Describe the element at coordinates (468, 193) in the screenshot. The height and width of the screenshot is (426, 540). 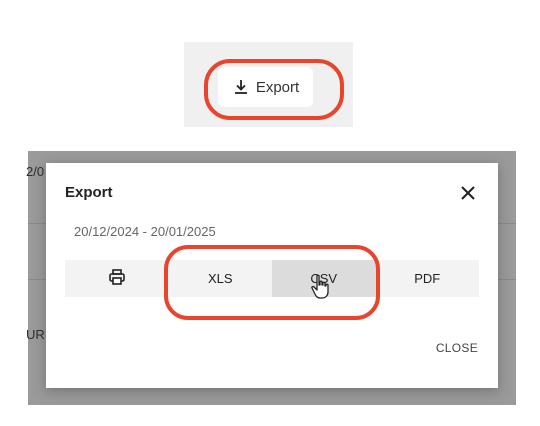
I see `close-icon` at that location.